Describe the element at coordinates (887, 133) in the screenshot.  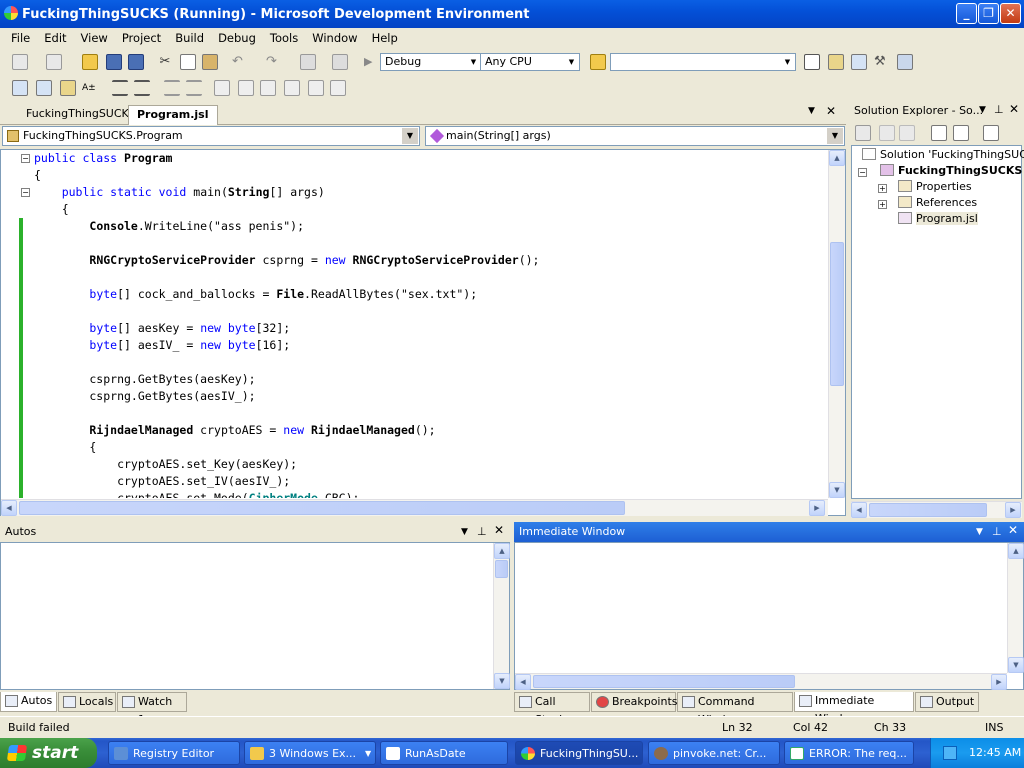
I see `show-all-files-icon` at that location.